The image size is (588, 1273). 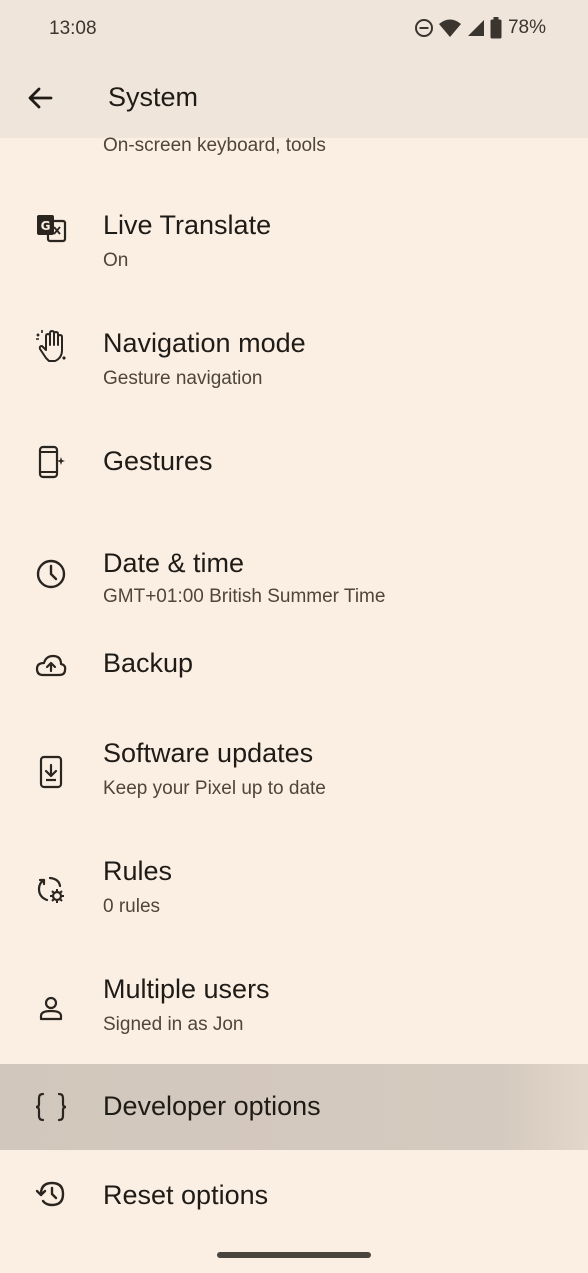 I want to click on battery-icon, so click(x=496, y=28).